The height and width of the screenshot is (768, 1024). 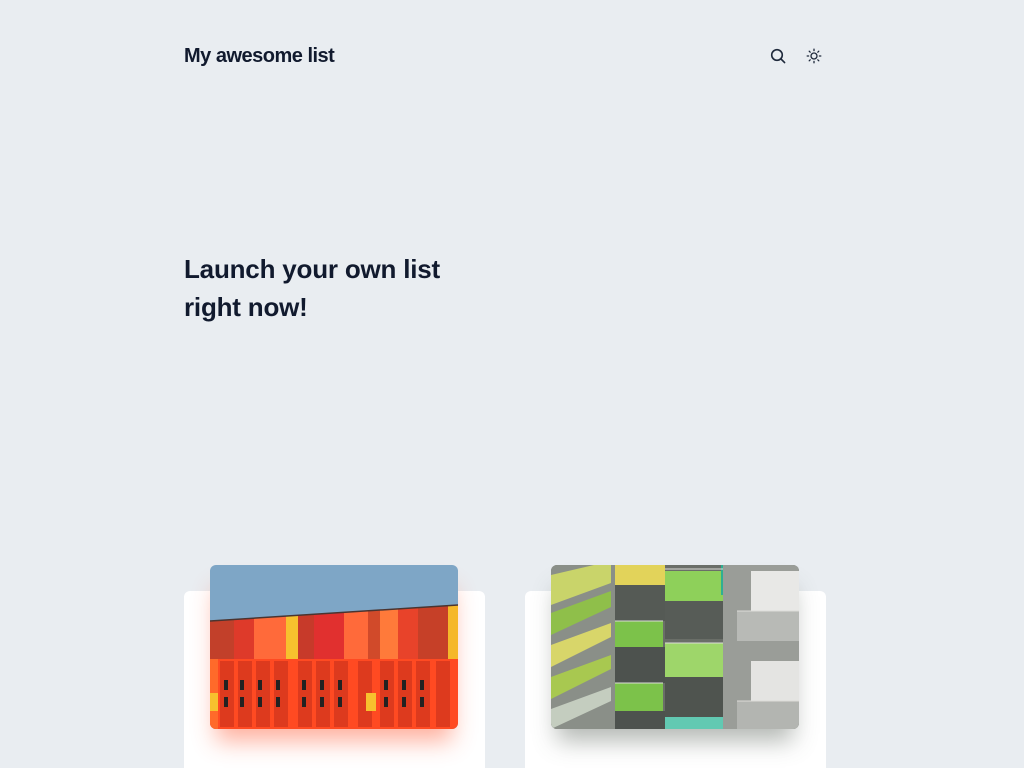 I want to click on green-balconies-image, so click(x=675, y=647).